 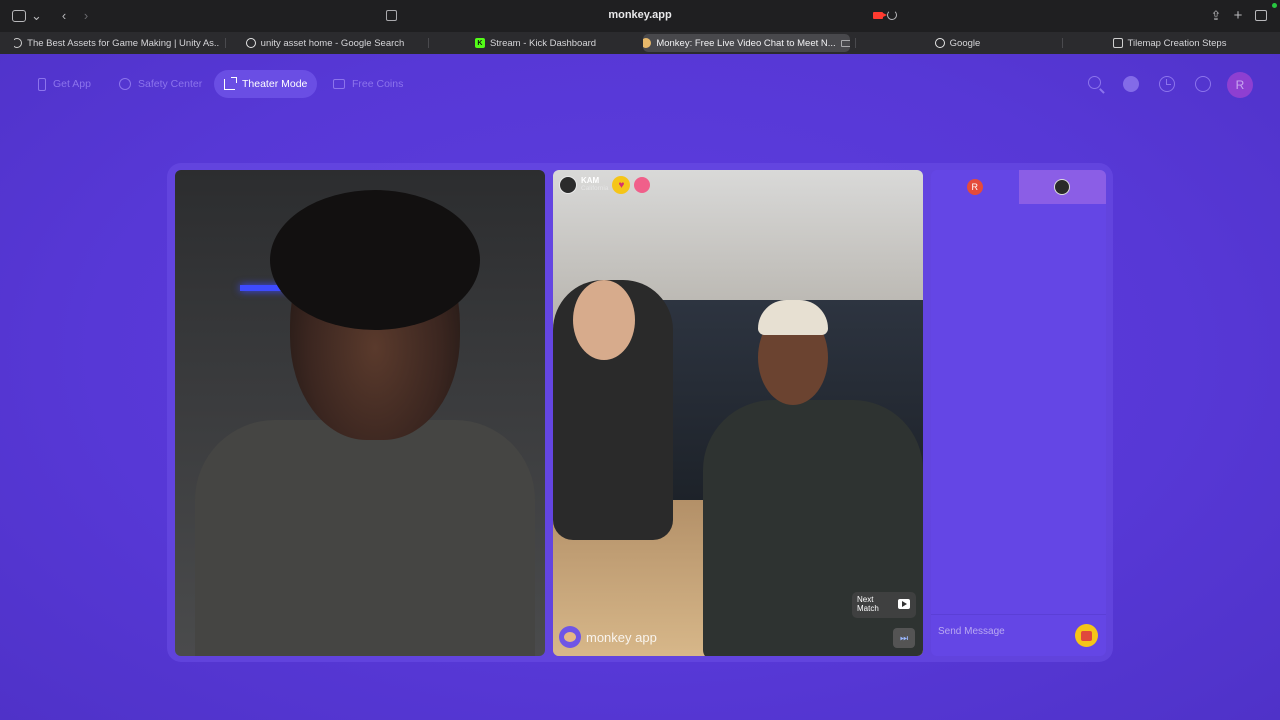 What do you see at coordinates (621, 637) in the screenshot?
I see `watermark-text: monkey app` at bounding box center [621, 637].